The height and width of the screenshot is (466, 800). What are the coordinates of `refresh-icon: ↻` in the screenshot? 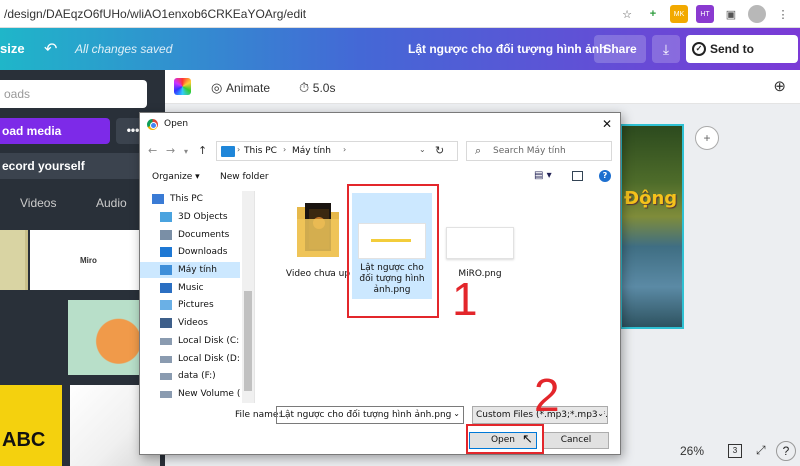 It's located at (439, 150).